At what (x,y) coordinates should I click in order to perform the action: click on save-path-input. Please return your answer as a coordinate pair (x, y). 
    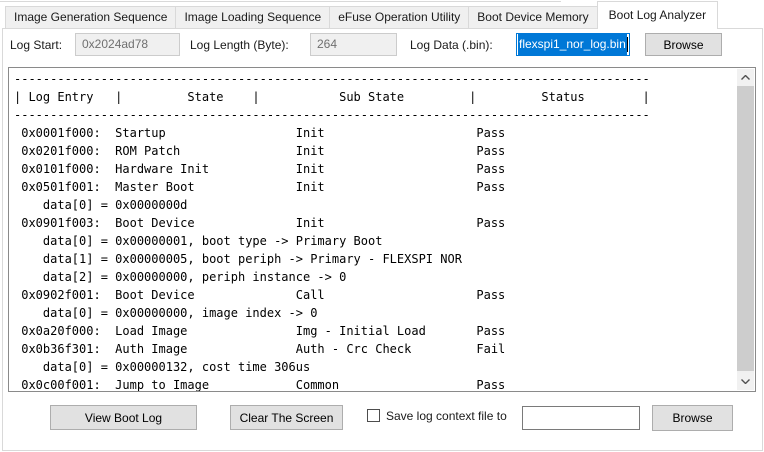
    Looking at the image, I should click on (581, 418).